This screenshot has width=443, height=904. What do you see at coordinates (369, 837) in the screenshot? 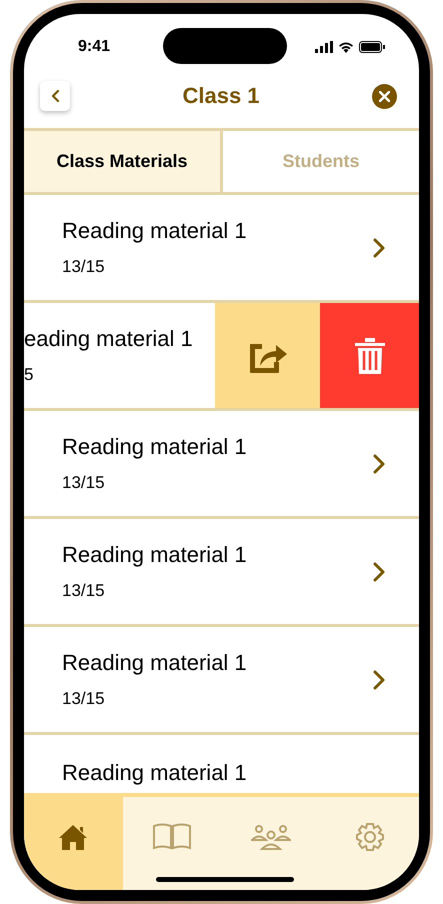
I see `settings-icon` at bounding box center [369, 837].